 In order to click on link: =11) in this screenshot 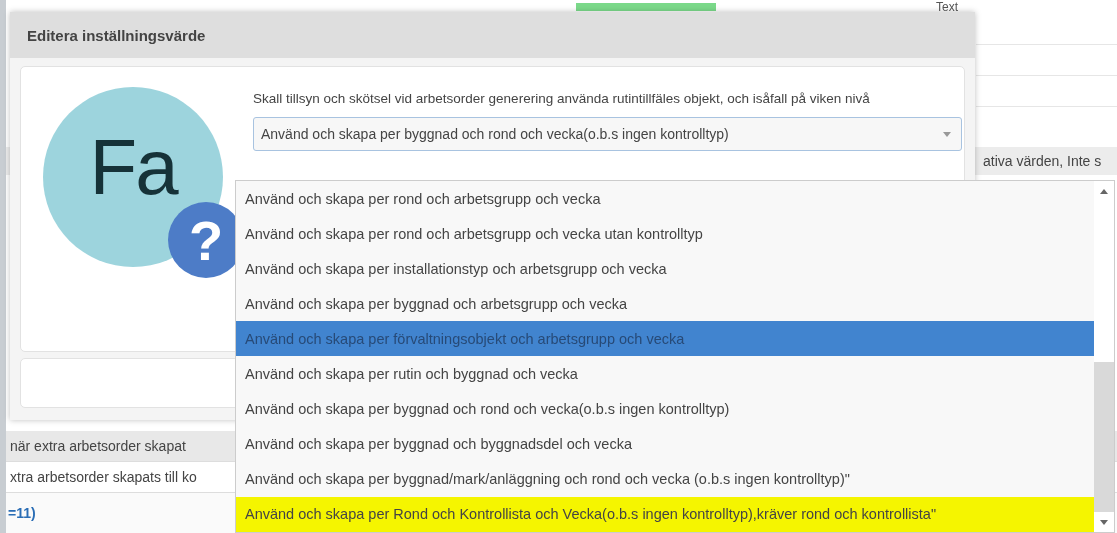, I will do `click(22, 513)`.